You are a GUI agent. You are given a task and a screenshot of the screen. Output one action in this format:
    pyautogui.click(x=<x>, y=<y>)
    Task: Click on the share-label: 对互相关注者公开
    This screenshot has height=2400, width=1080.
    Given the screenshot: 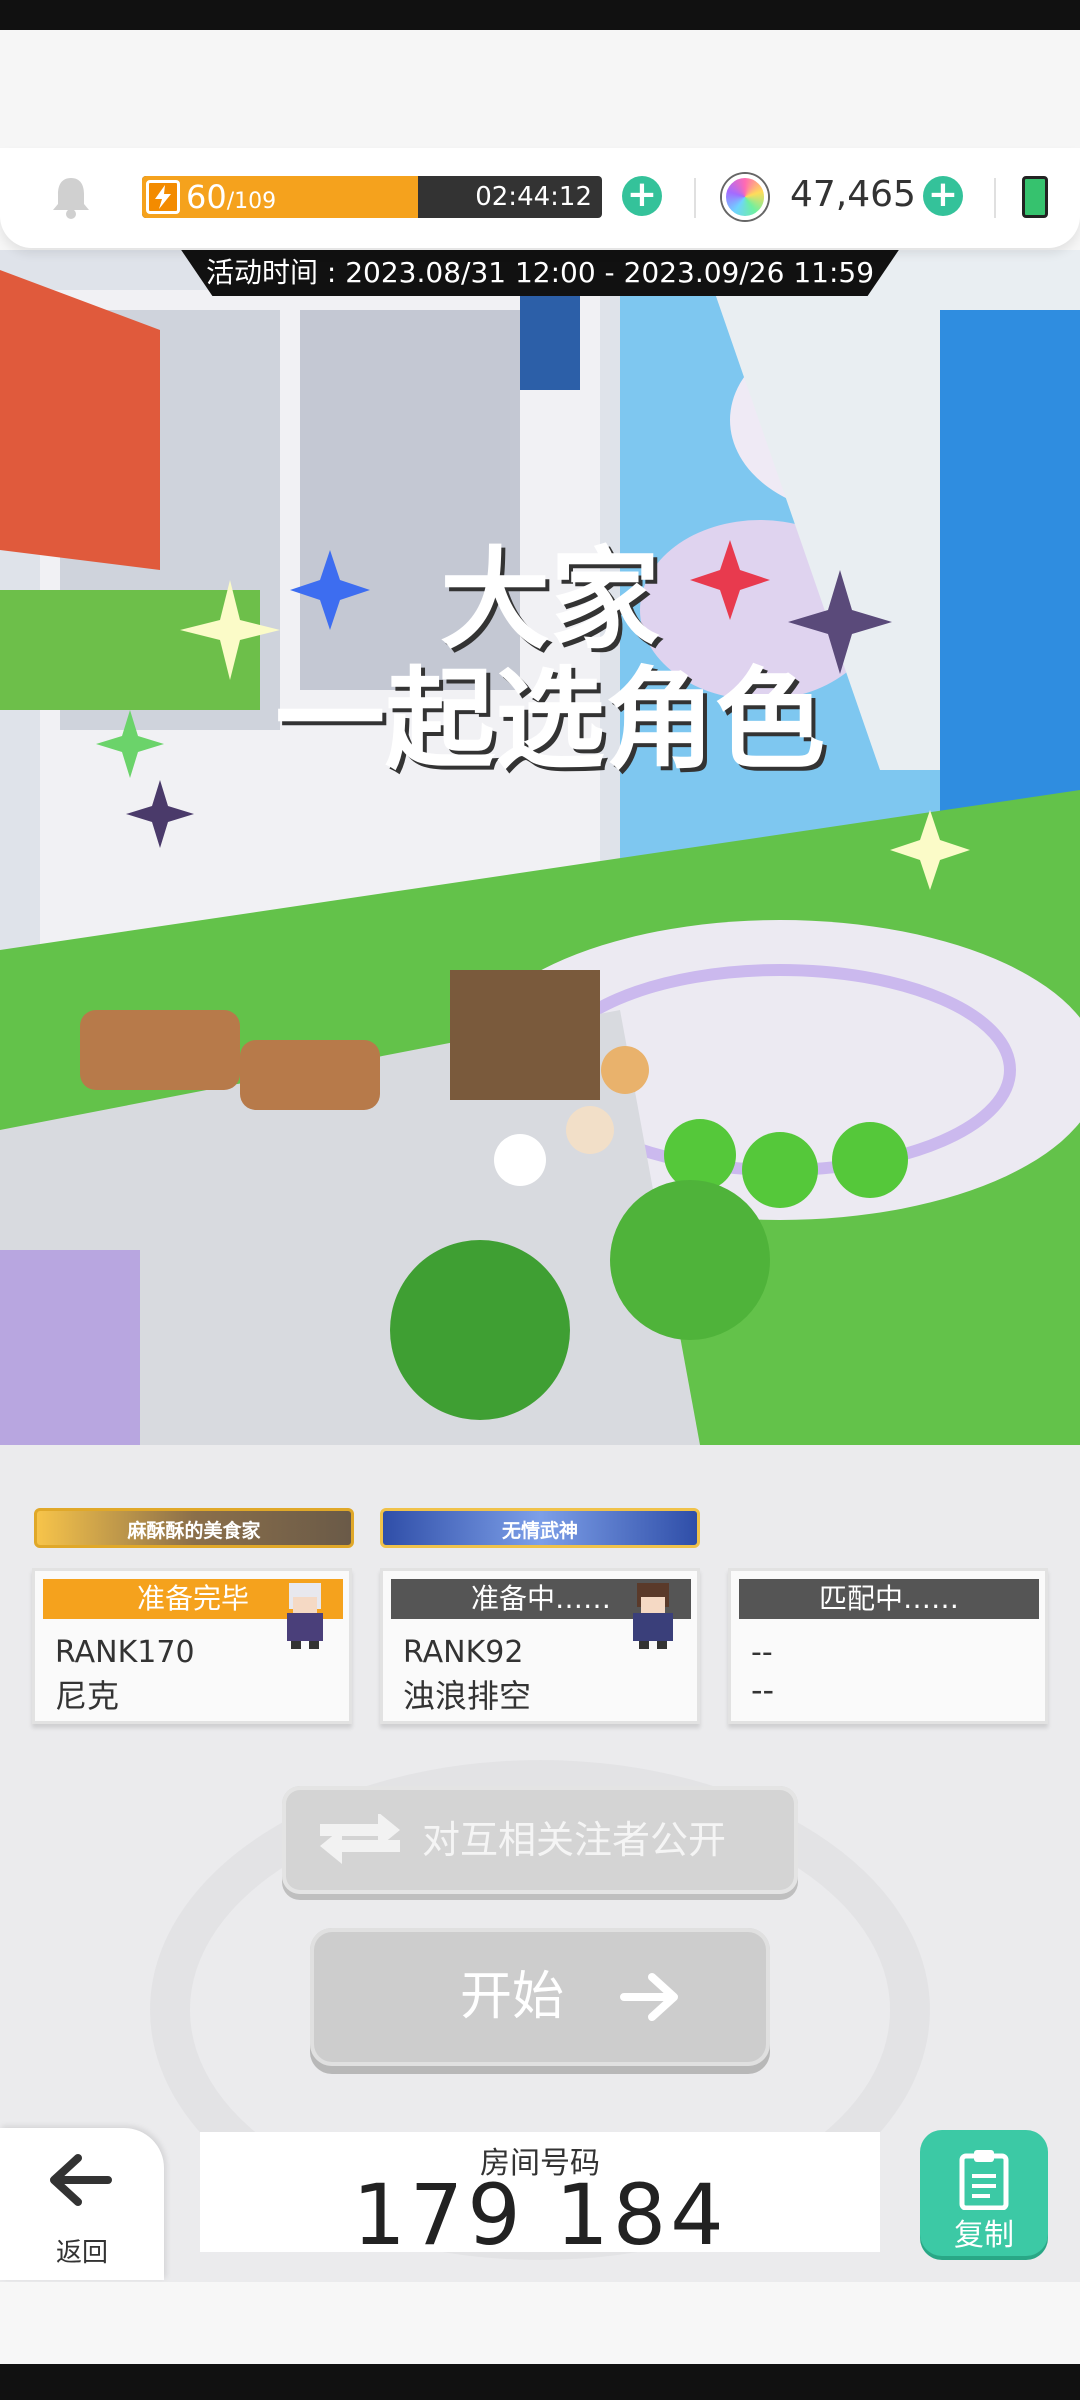 What is the action you would take?
    pyautogui.click(x=574, y=1840)
    